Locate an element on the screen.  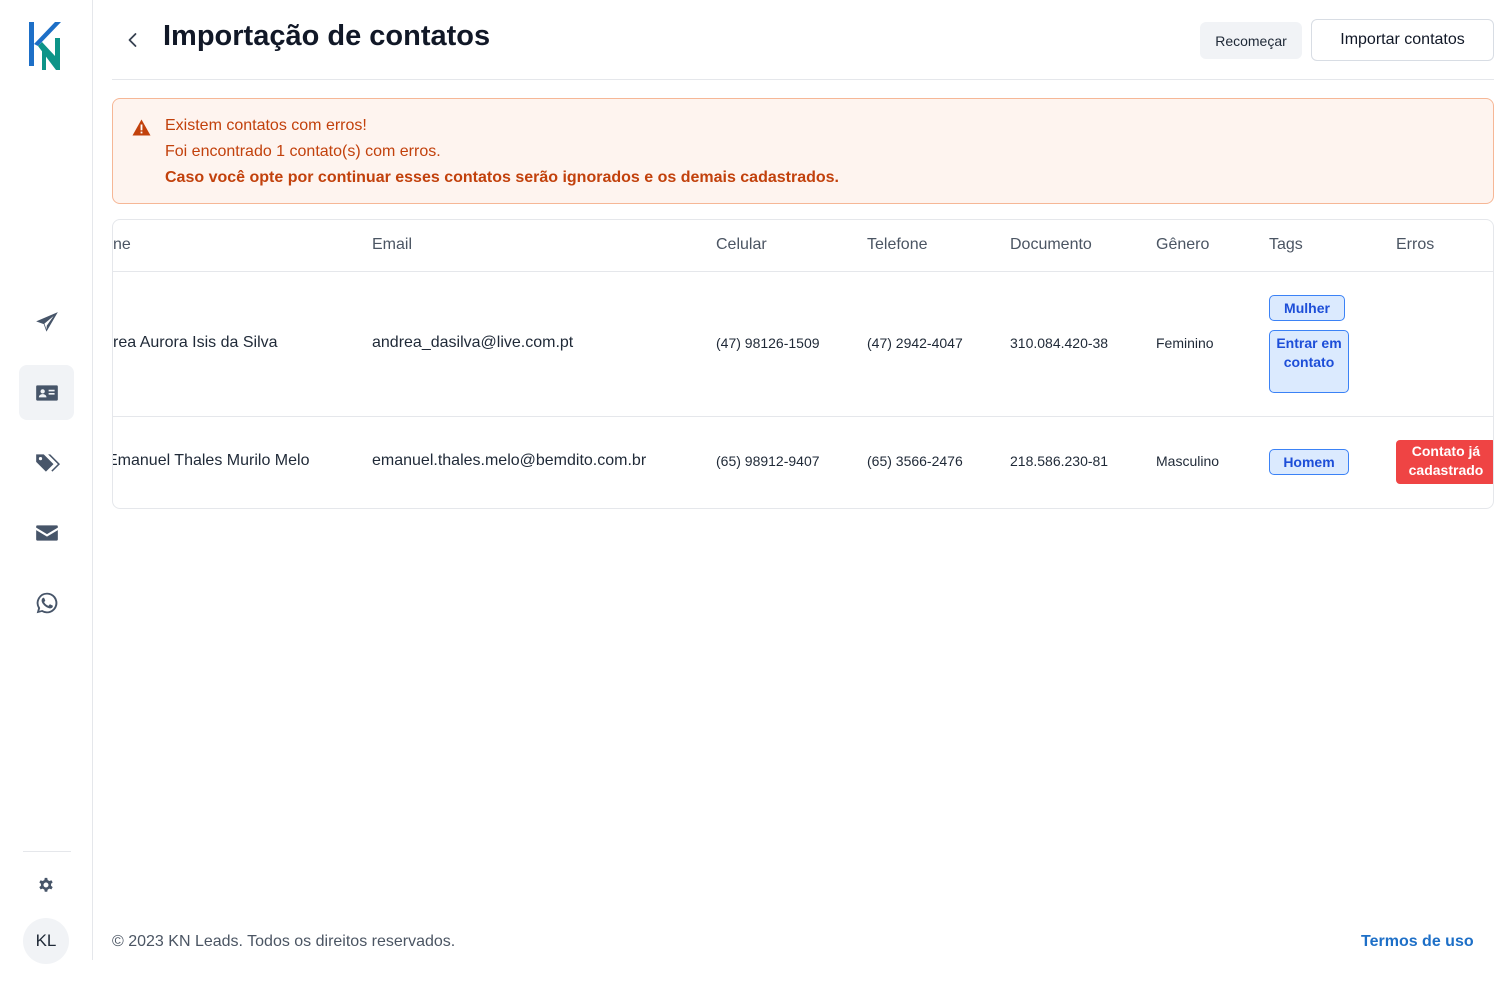
tag-badge: Homem is located at coordinates (1309, 462).